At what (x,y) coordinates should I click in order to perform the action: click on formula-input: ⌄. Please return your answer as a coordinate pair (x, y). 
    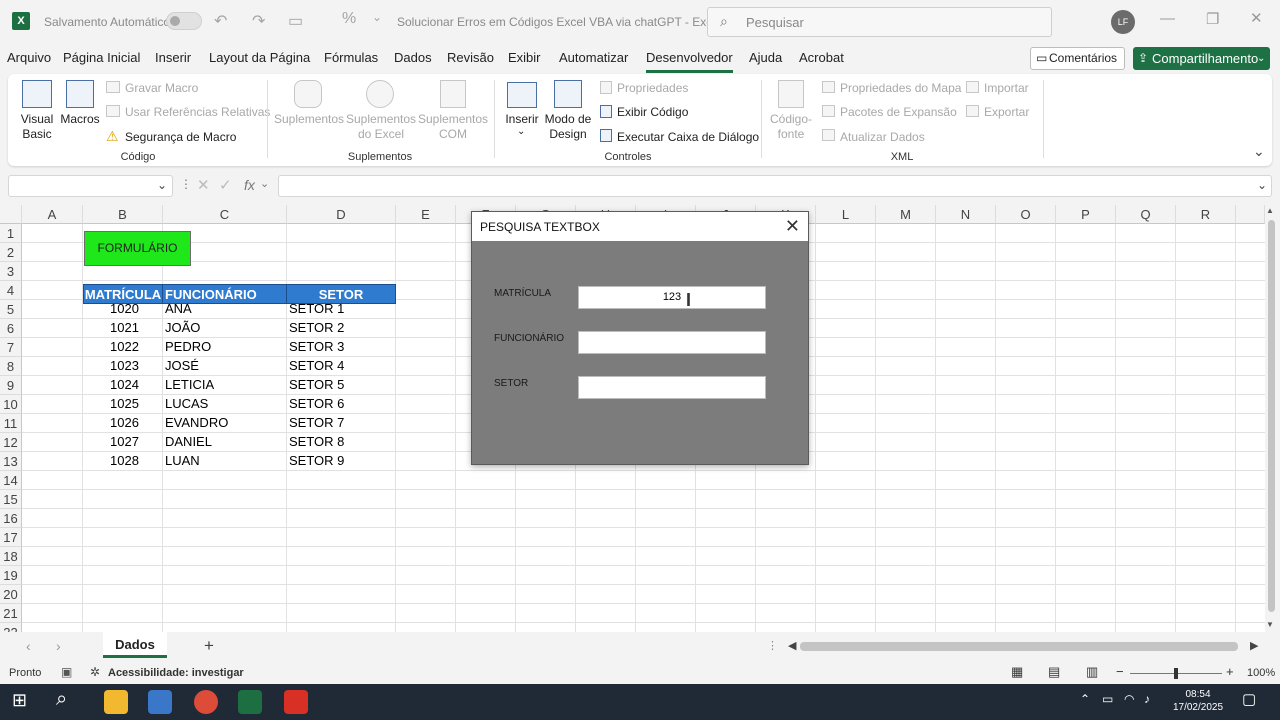
    Looking at the image, I should click on (775, 186).